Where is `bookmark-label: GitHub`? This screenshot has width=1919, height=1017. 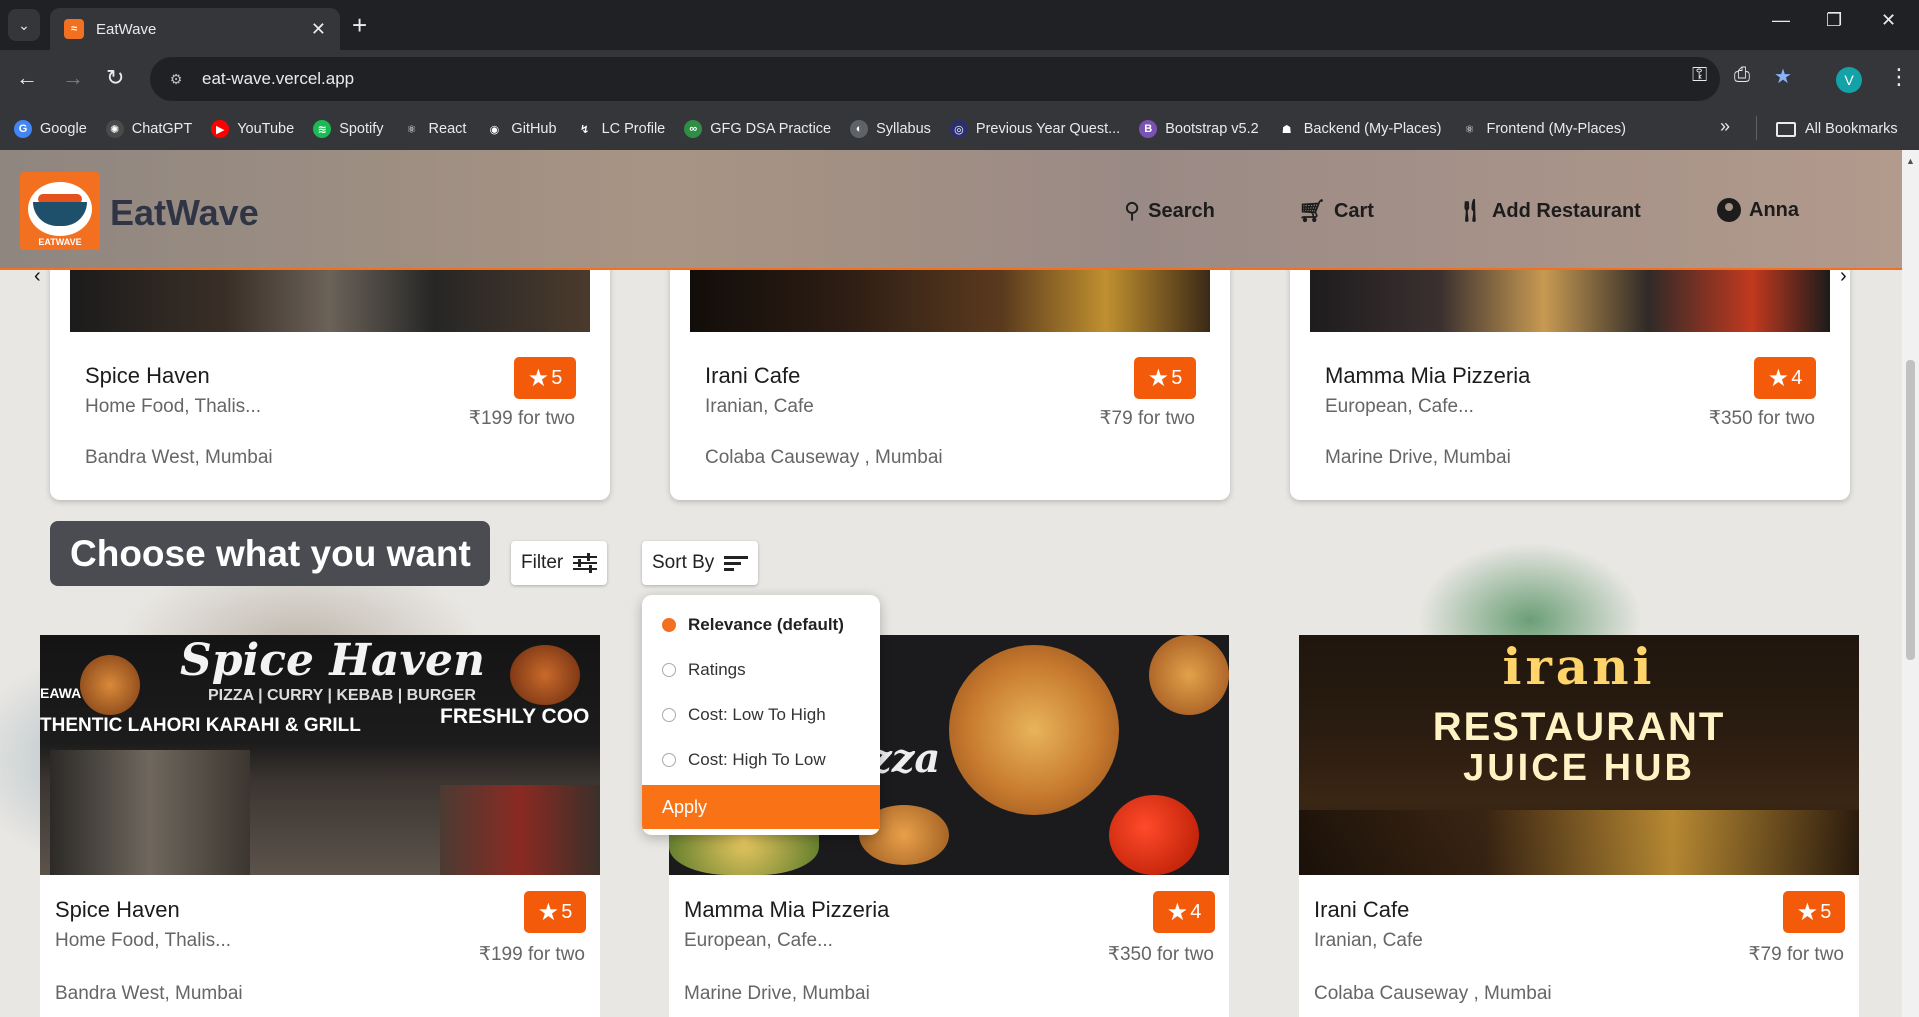 bookmark-label: GitHub is located at coordinates (534, 129).